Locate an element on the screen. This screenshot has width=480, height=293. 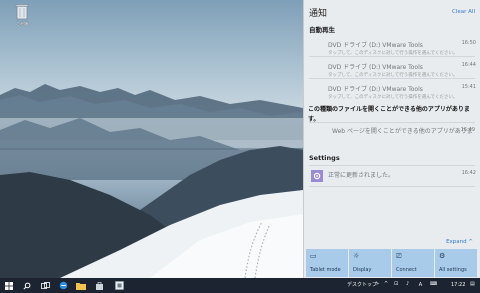
notification-time: 16:44 is located at coordinates (468, 65).